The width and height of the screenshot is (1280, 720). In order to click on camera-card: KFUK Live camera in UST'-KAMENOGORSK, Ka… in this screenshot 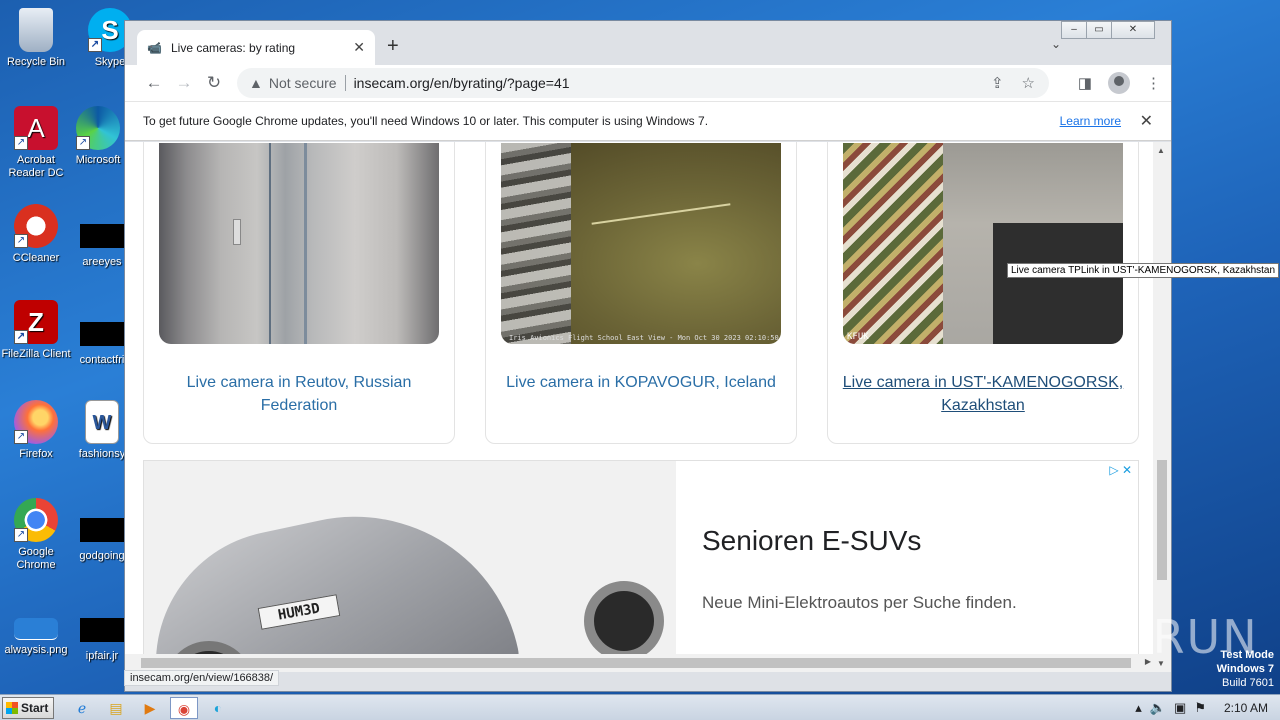, I will do `click(983, 293)`.